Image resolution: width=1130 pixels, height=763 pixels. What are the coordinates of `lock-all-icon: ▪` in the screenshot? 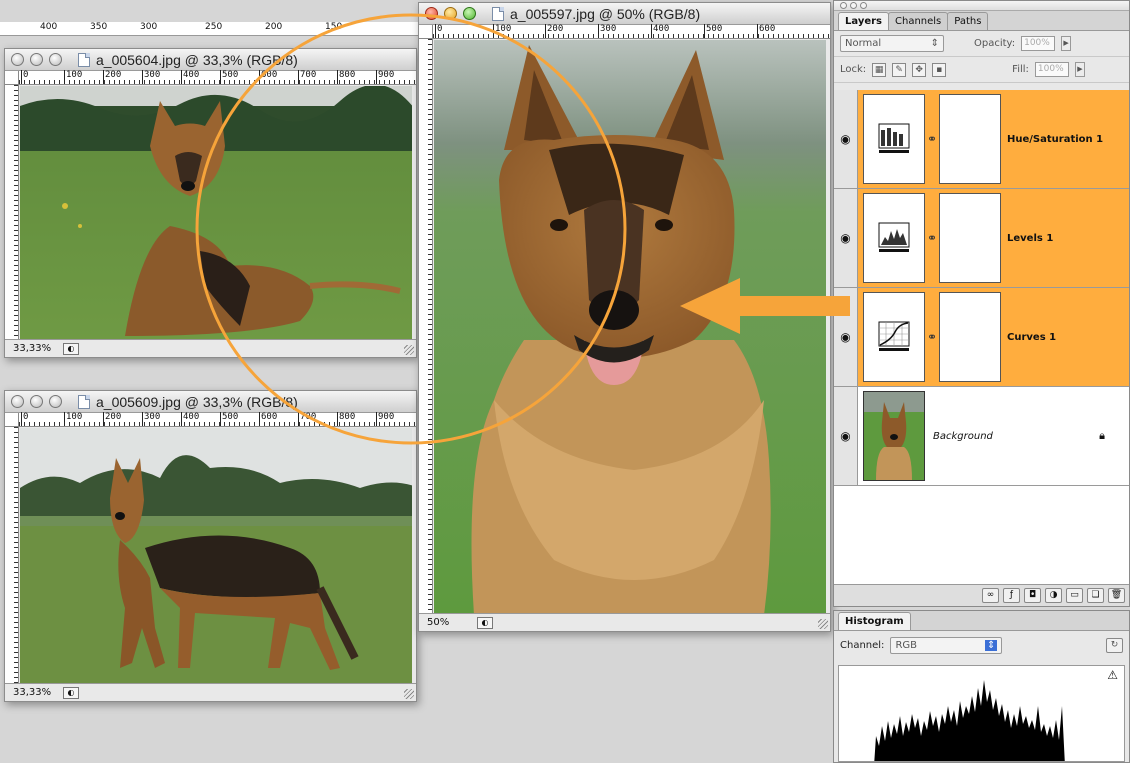 It's located at (939, 69).